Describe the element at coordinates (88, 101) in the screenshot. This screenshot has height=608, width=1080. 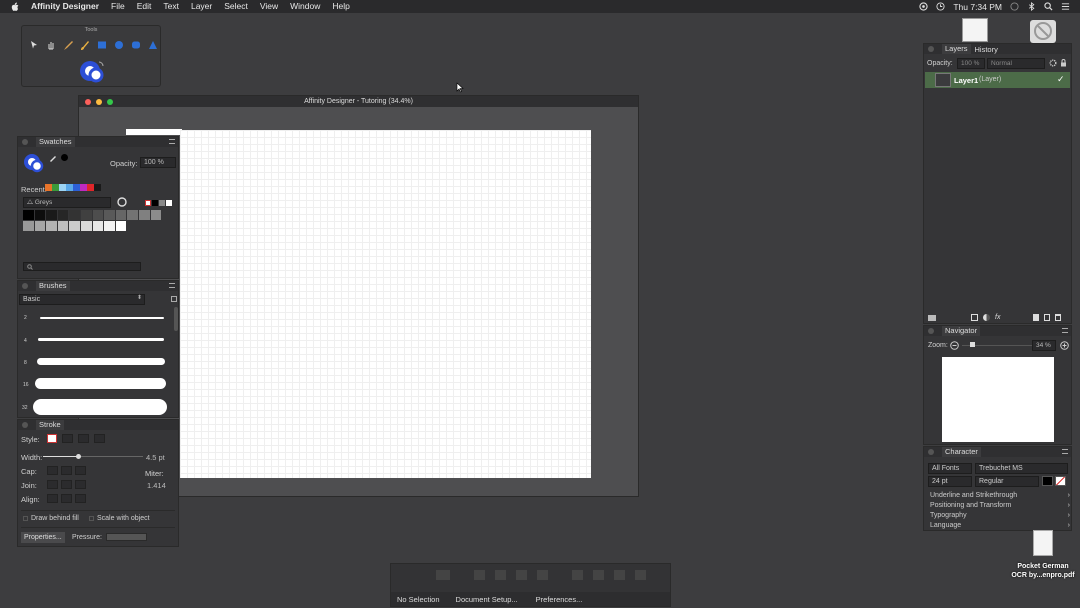
I see `close-window-button` at that location.